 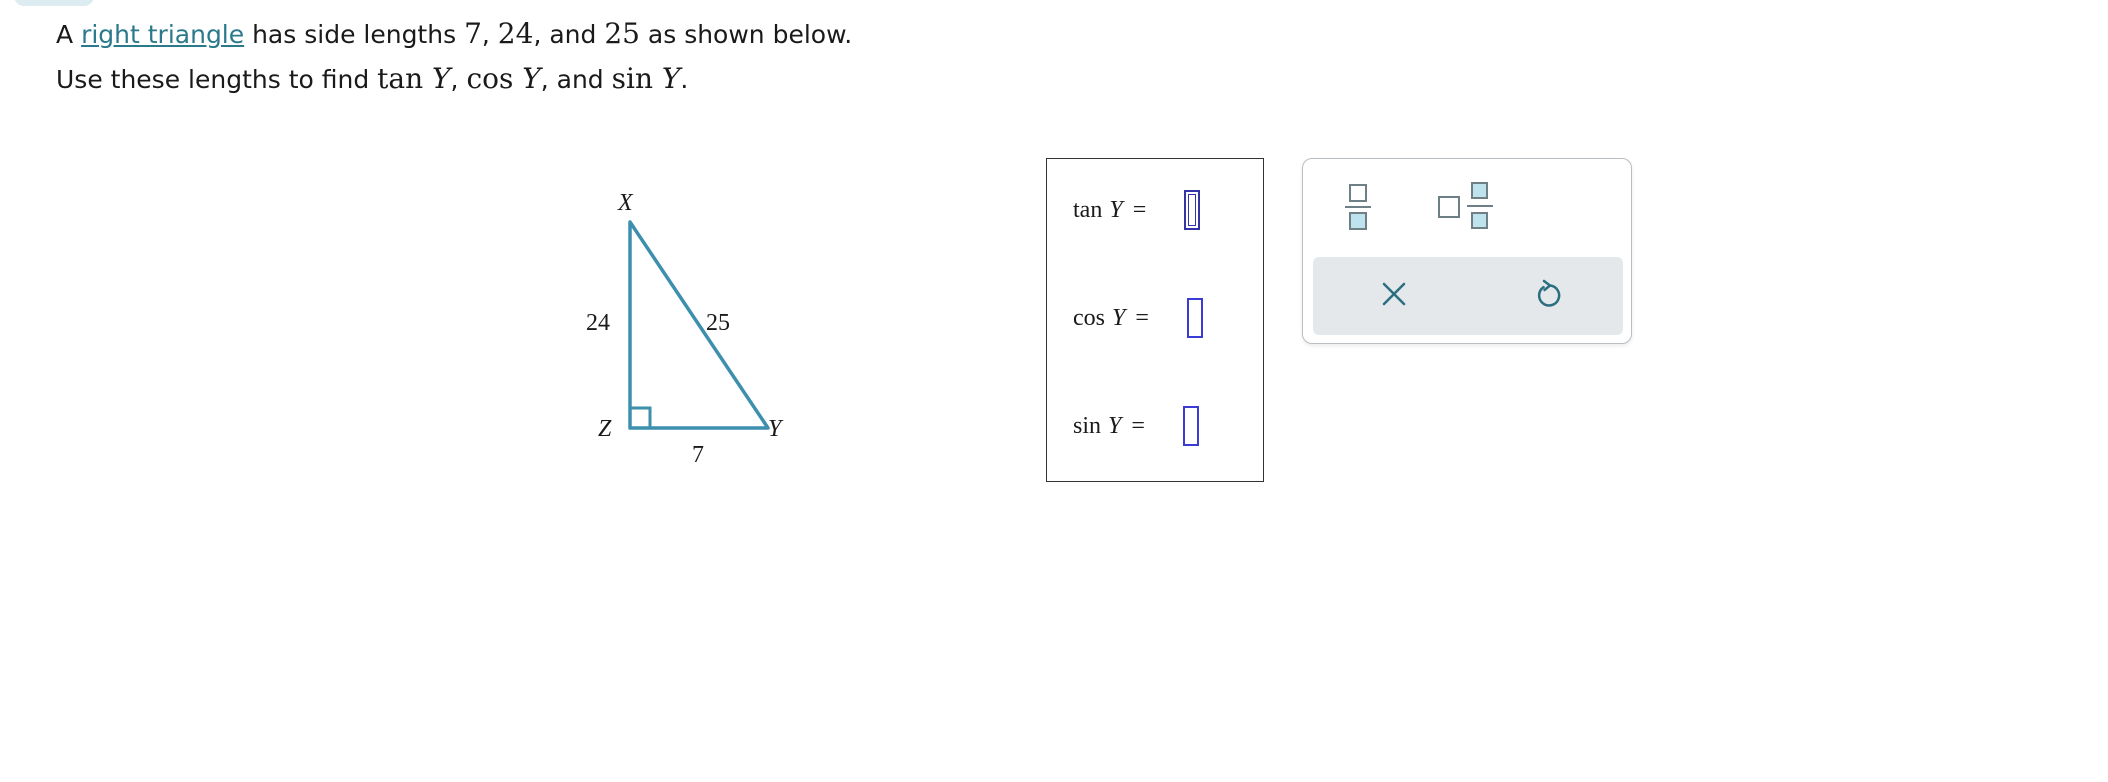 I want to click on tan-answer-row: tan Y =, so click(x=1137, y=210).